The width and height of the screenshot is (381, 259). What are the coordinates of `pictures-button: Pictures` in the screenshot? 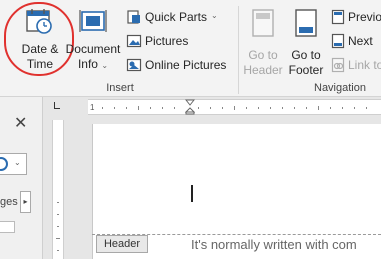 It's located at (166, 41).